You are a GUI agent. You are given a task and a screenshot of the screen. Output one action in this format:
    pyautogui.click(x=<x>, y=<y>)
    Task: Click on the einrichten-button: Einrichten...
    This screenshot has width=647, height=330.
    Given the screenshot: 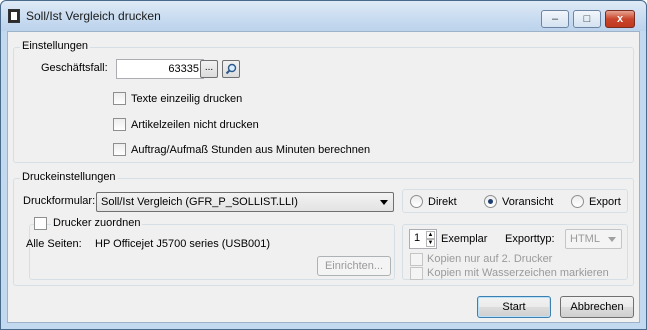 What is the action you would take?
    pyautogui.click(x=354, y=266)
    